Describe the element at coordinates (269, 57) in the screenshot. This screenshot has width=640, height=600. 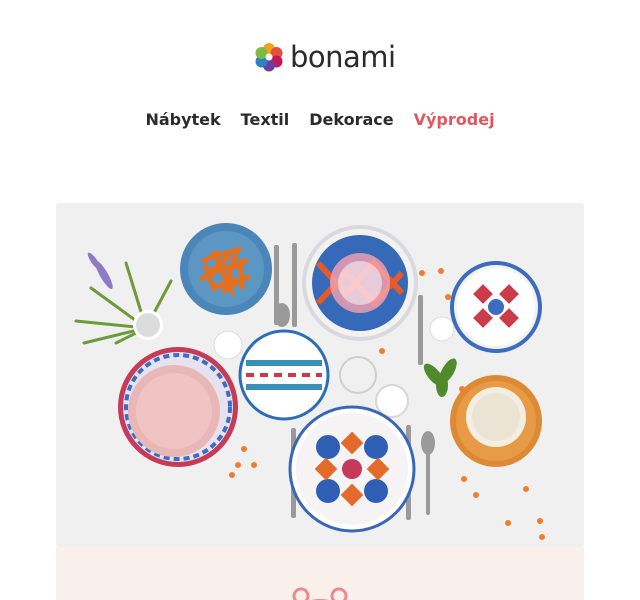
I see `flower-logo-icon` at that location.